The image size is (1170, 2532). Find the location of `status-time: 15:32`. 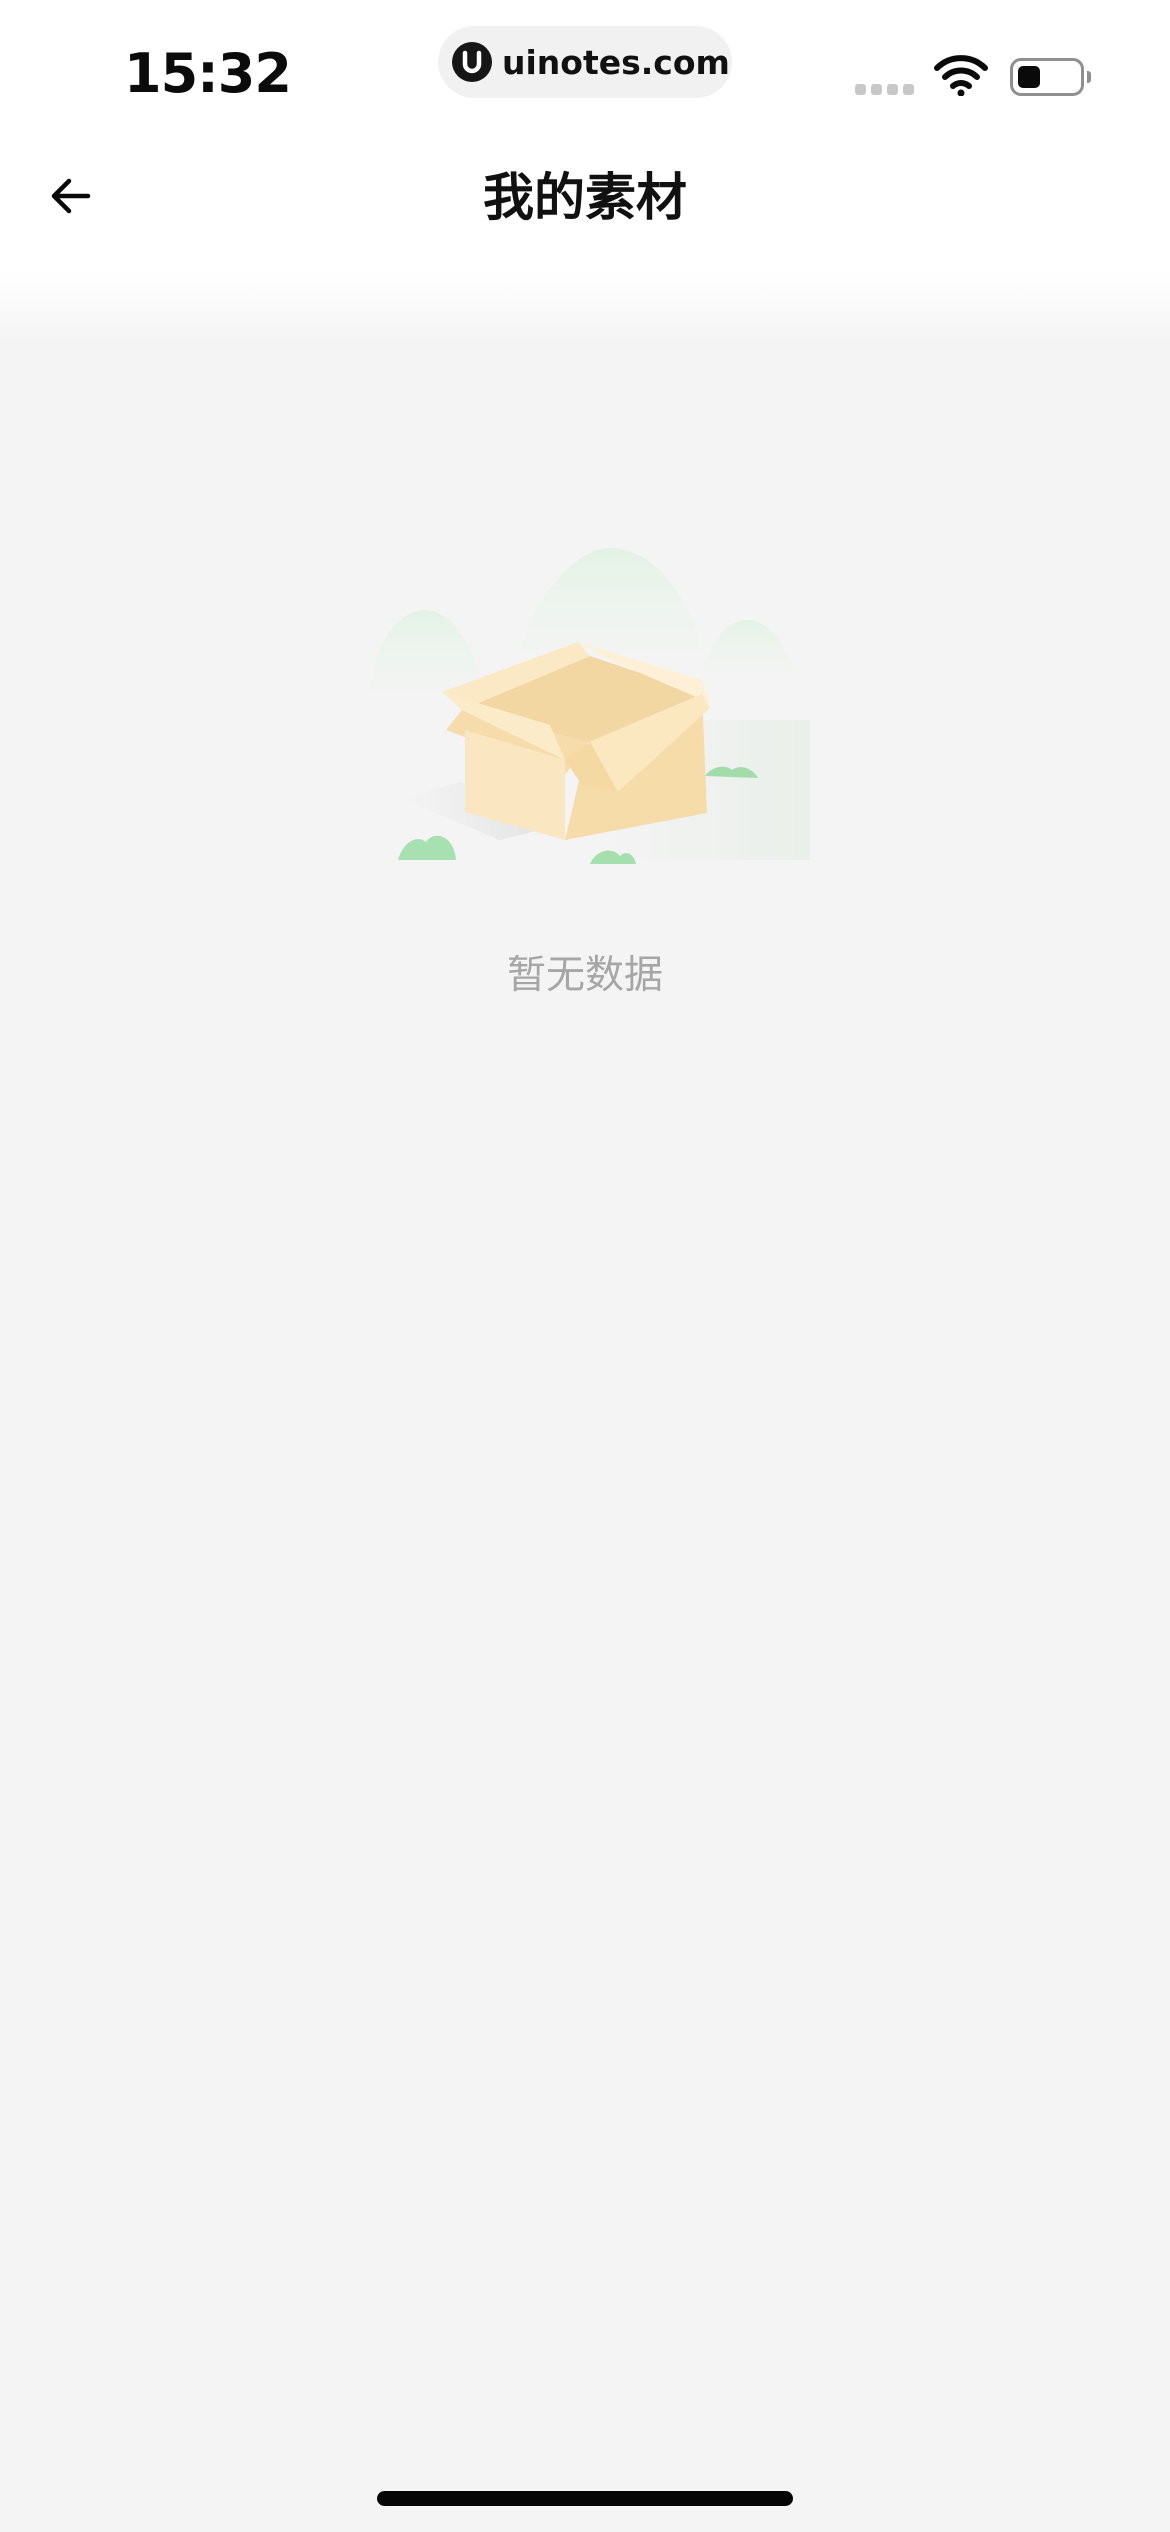

status-time: 15:32 is located at coordinates (208, 73).